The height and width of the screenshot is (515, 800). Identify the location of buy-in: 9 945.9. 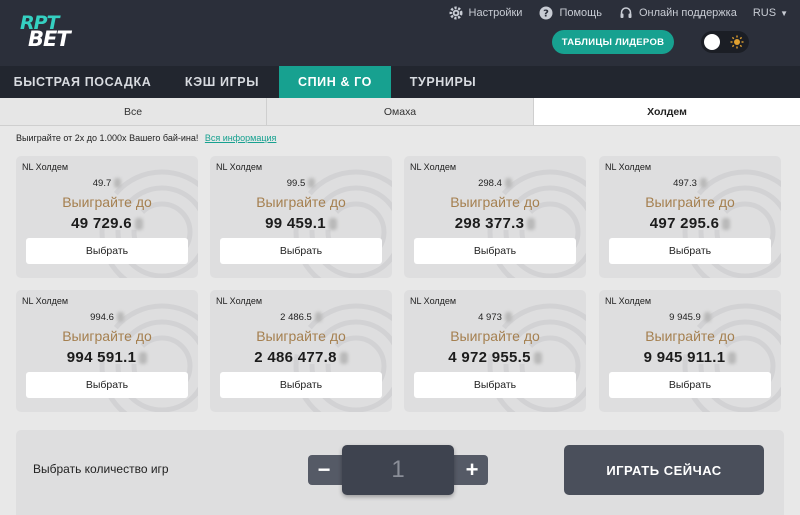
(690, 317).